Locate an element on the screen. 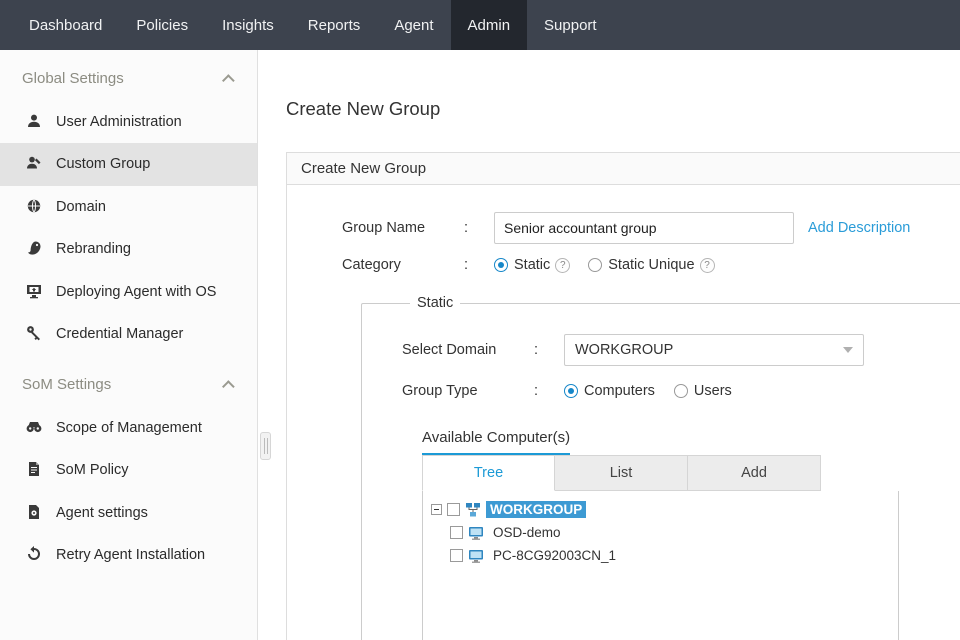 This screenshot has width=960, height=640. sidebar-item-deploying-agent-with-os: Deploying Agent with OS is located at coordinates (128, 292).